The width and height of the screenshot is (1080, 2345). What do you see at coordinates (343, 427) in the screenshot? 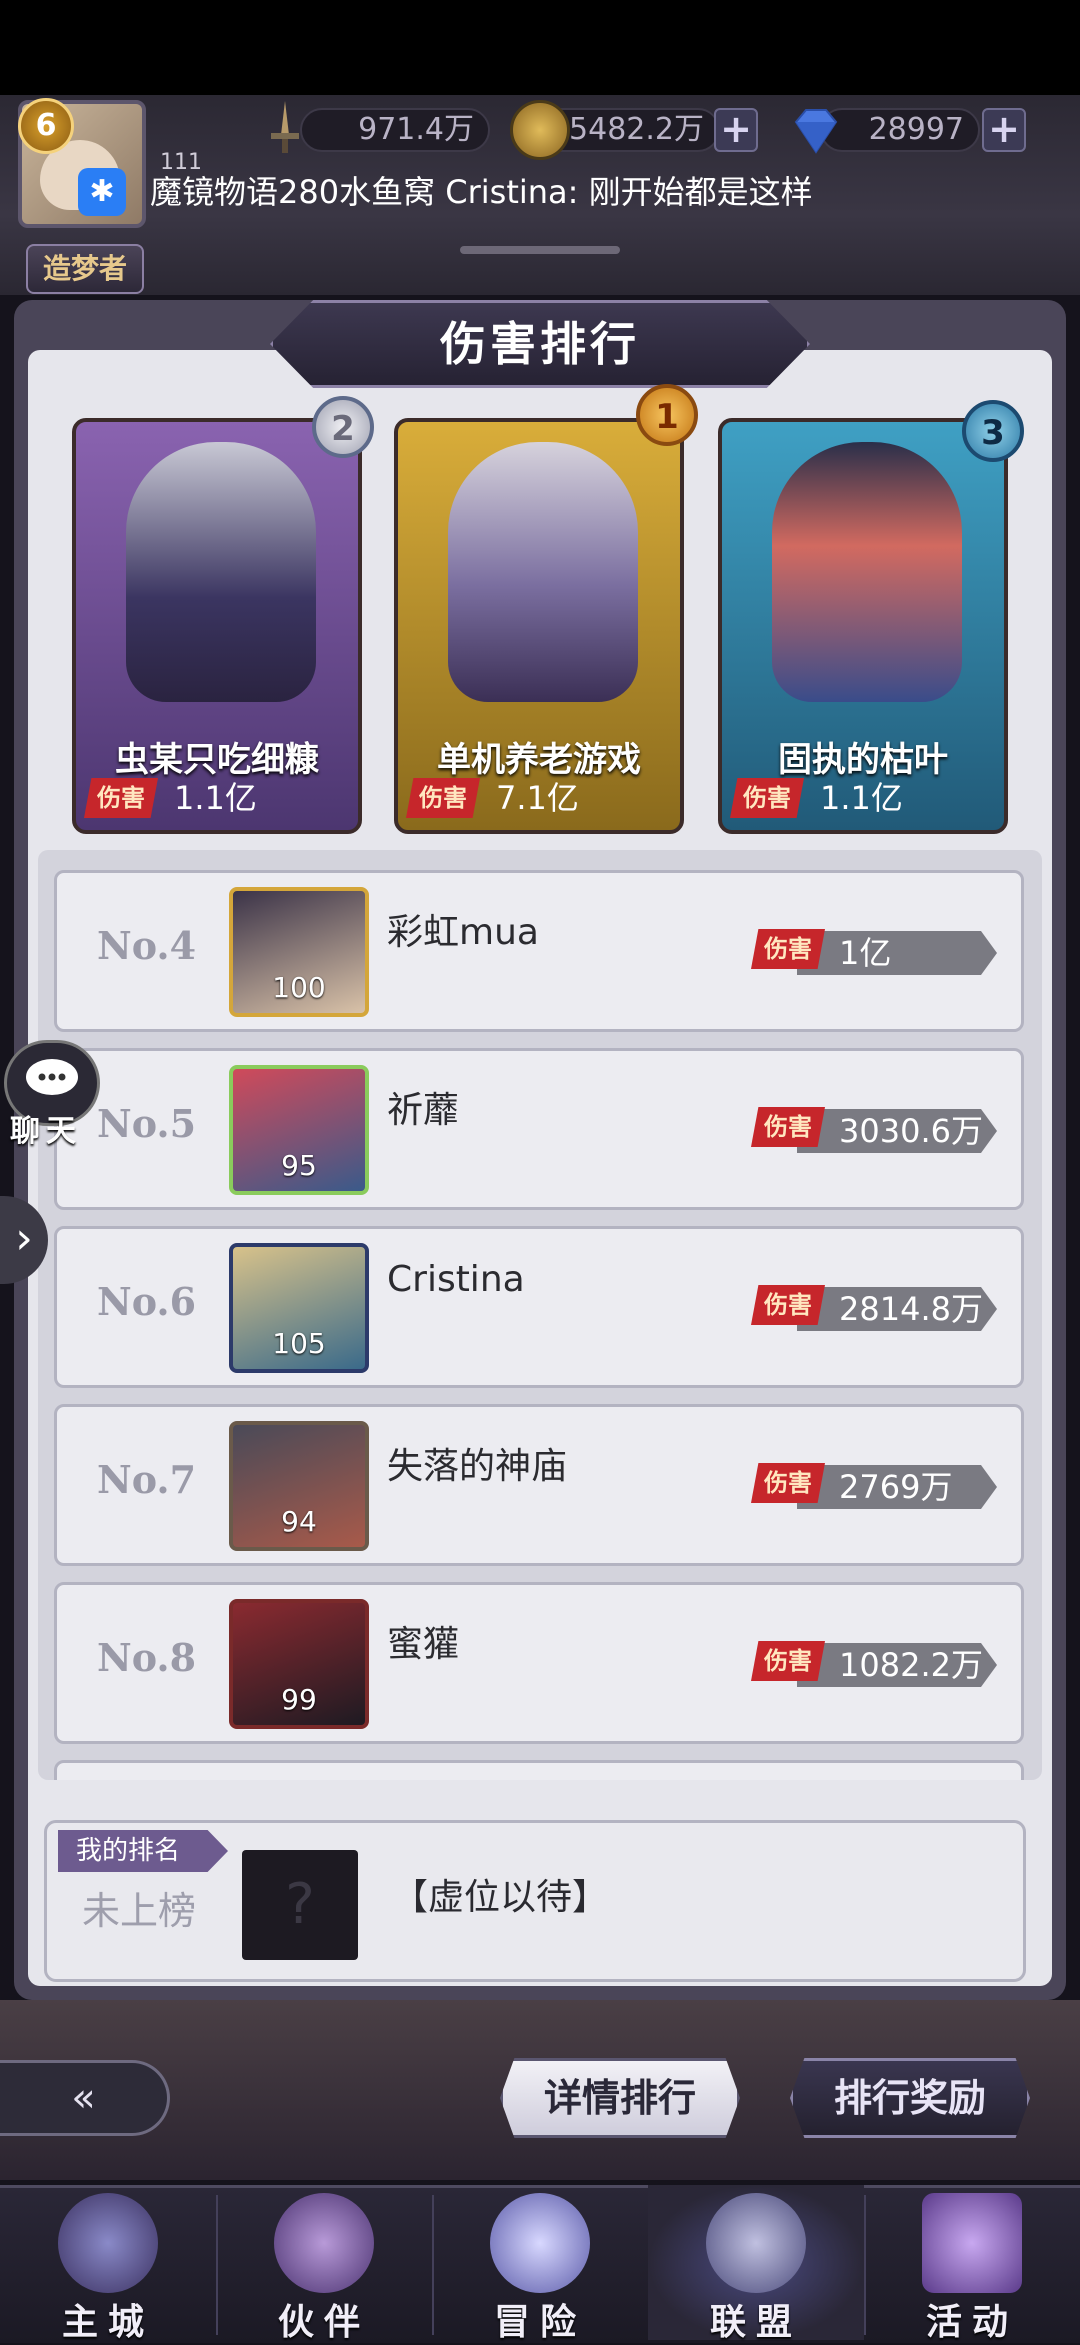
I see `silver-medal-icon: 2` at bounding box center [343, 427].